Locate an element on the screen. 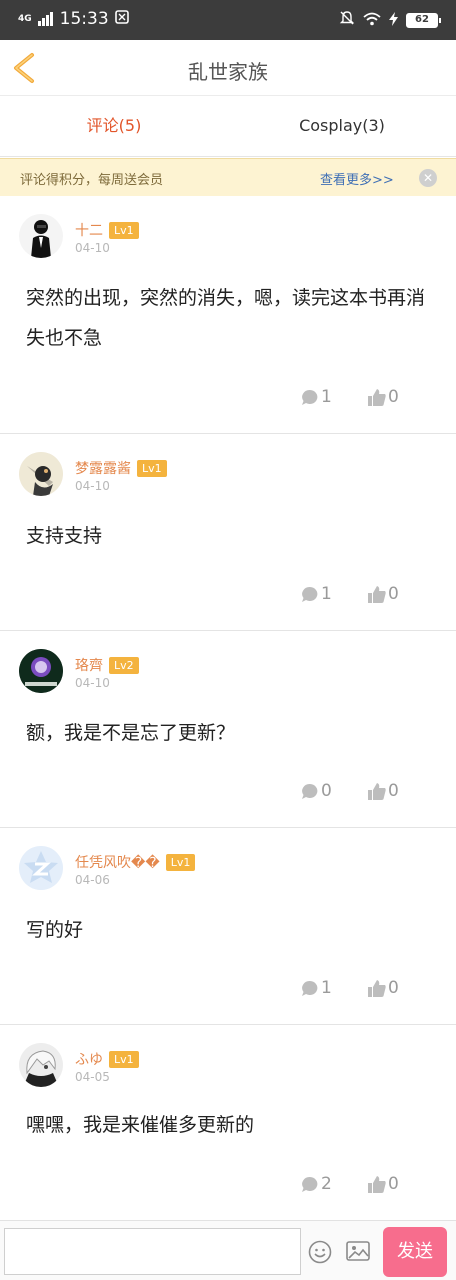 Image resolution: width=456 pixels, height=1280 pixels. level-badge: Lv2 is located at coordinates (124, 665).